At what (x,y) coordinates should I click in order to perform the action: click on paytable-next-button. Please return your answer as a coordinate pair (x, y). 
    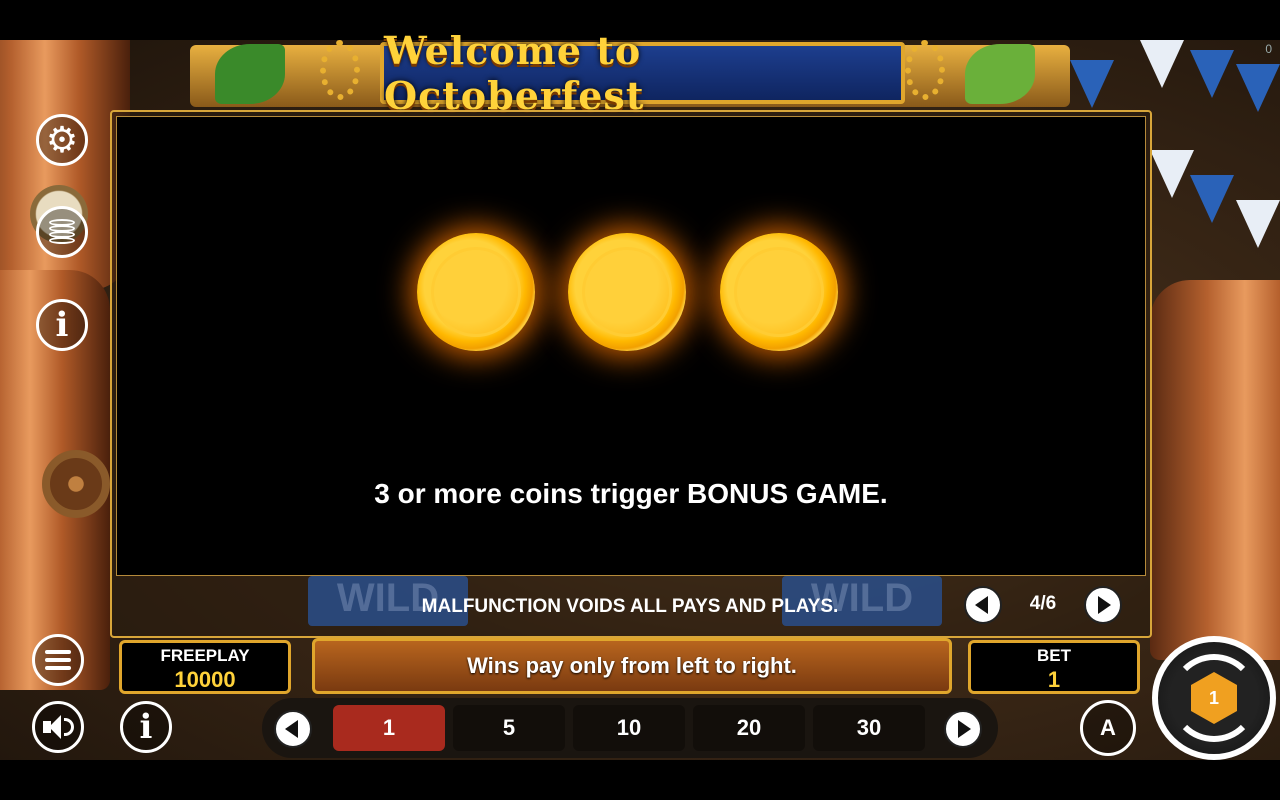
    Looking at the image, I should click on (1103, 605).